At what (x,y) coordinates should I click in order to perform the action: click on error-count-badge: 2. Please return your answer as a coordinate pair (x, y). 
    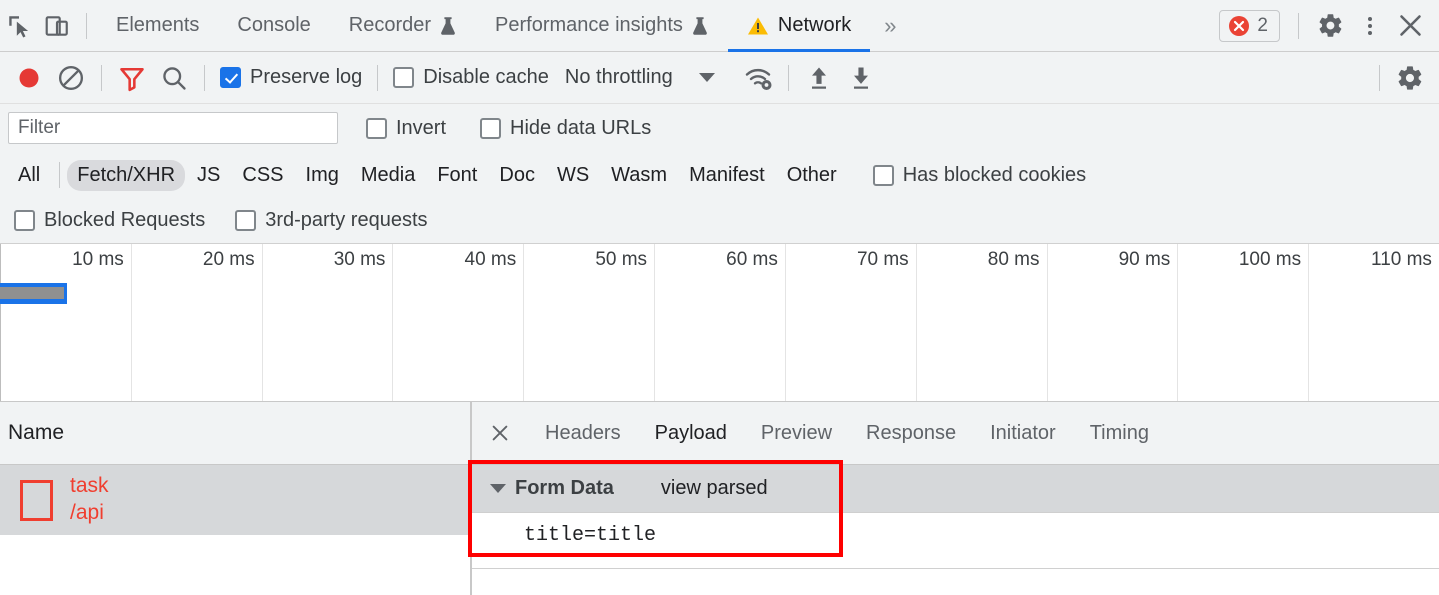
    Looking at the image, I should click on (1249, 25).